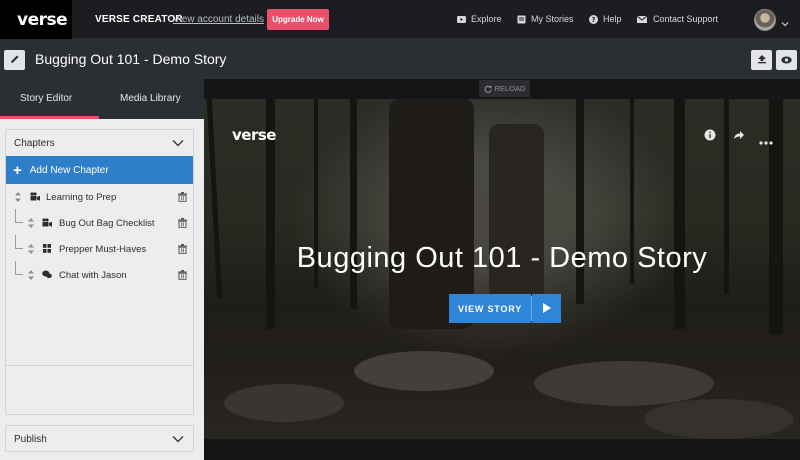 The image size is (800, 460). Describe the element at coordinates (510, 88) in the screenshot. I see `reload-label: RELOAD` at that location.